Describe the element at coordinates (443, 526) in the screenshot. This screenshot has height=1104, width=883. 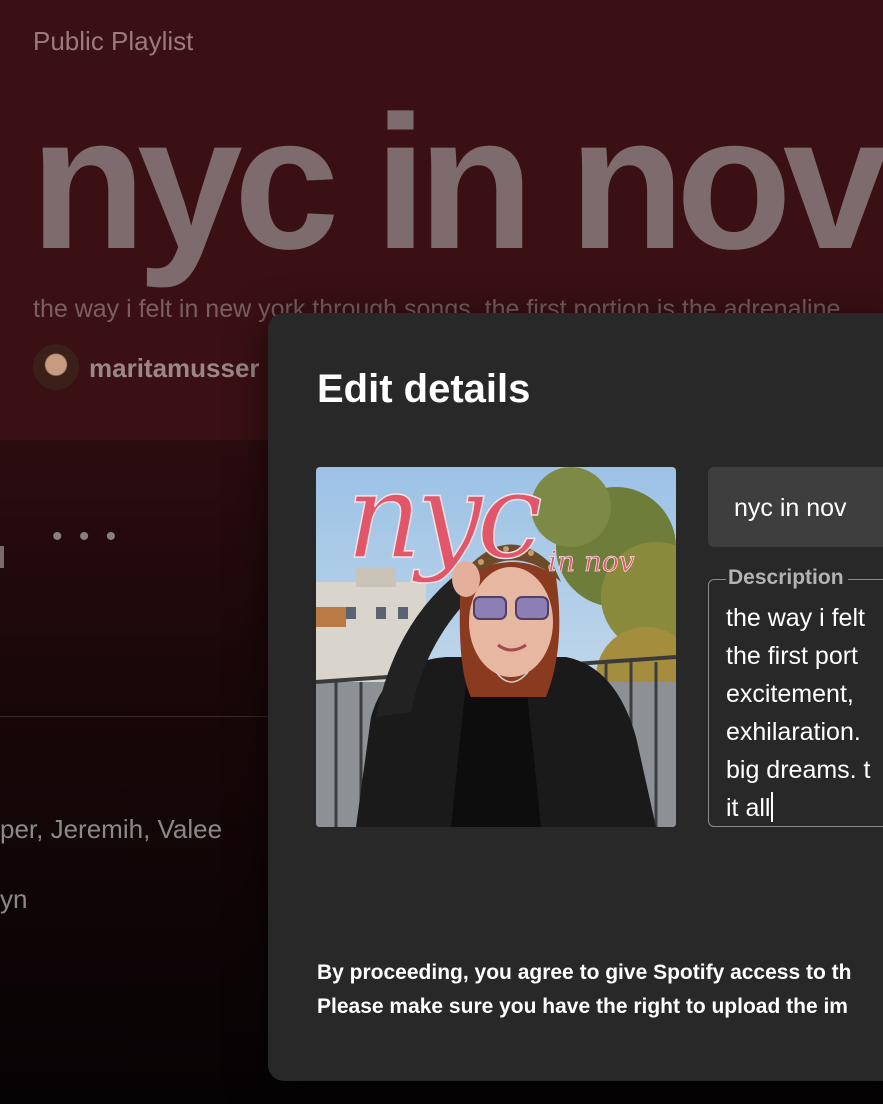
I see `cover-script-title: nyc` at that location.